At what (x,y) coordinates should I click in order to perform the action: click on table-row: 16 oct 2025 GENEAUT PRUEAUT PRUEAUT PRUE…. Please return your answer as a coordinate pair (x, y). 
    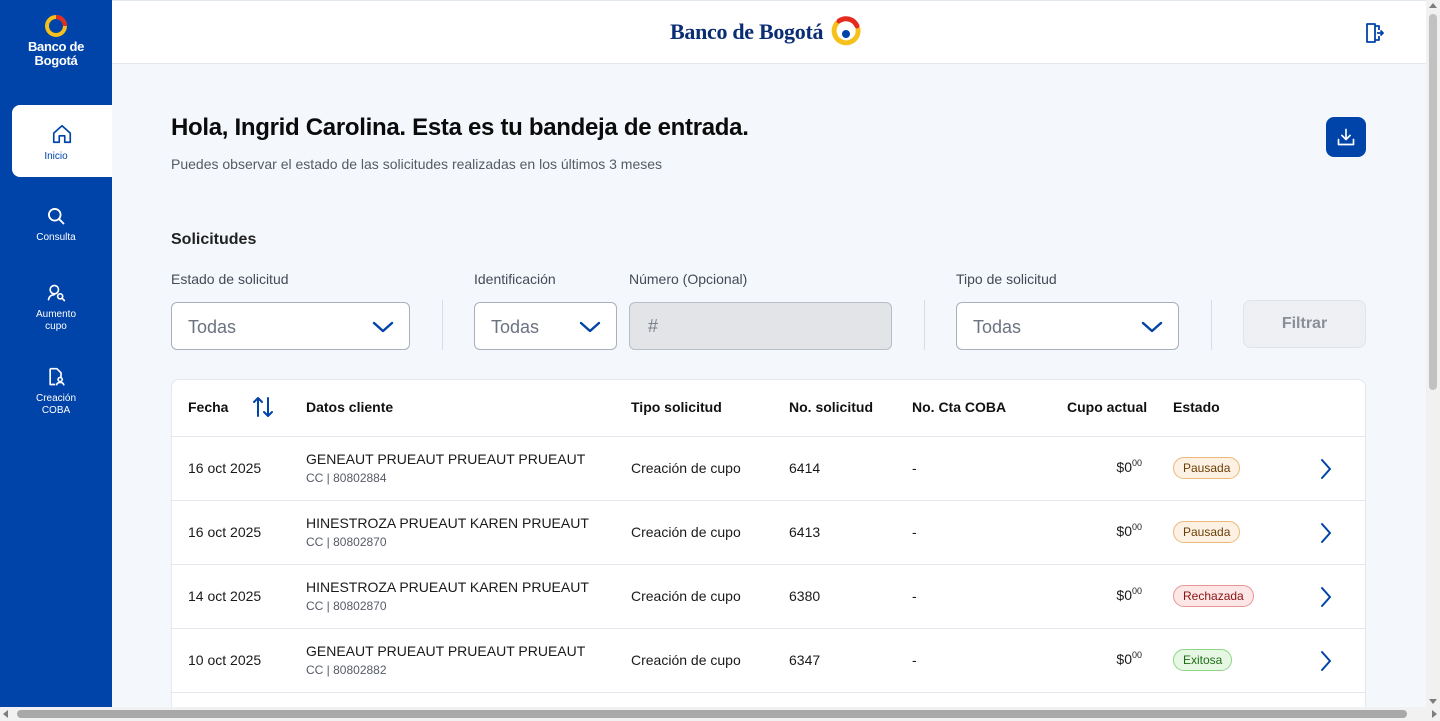
    Looking at the image, I should click on (768, 469).